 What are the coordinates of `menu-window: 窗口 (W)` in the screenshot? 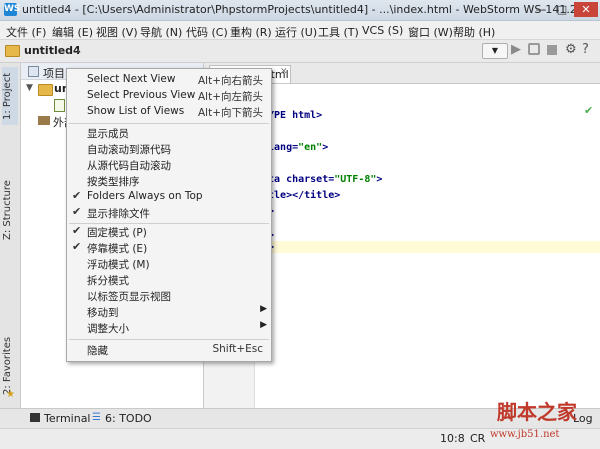 It's located at (430, 32).